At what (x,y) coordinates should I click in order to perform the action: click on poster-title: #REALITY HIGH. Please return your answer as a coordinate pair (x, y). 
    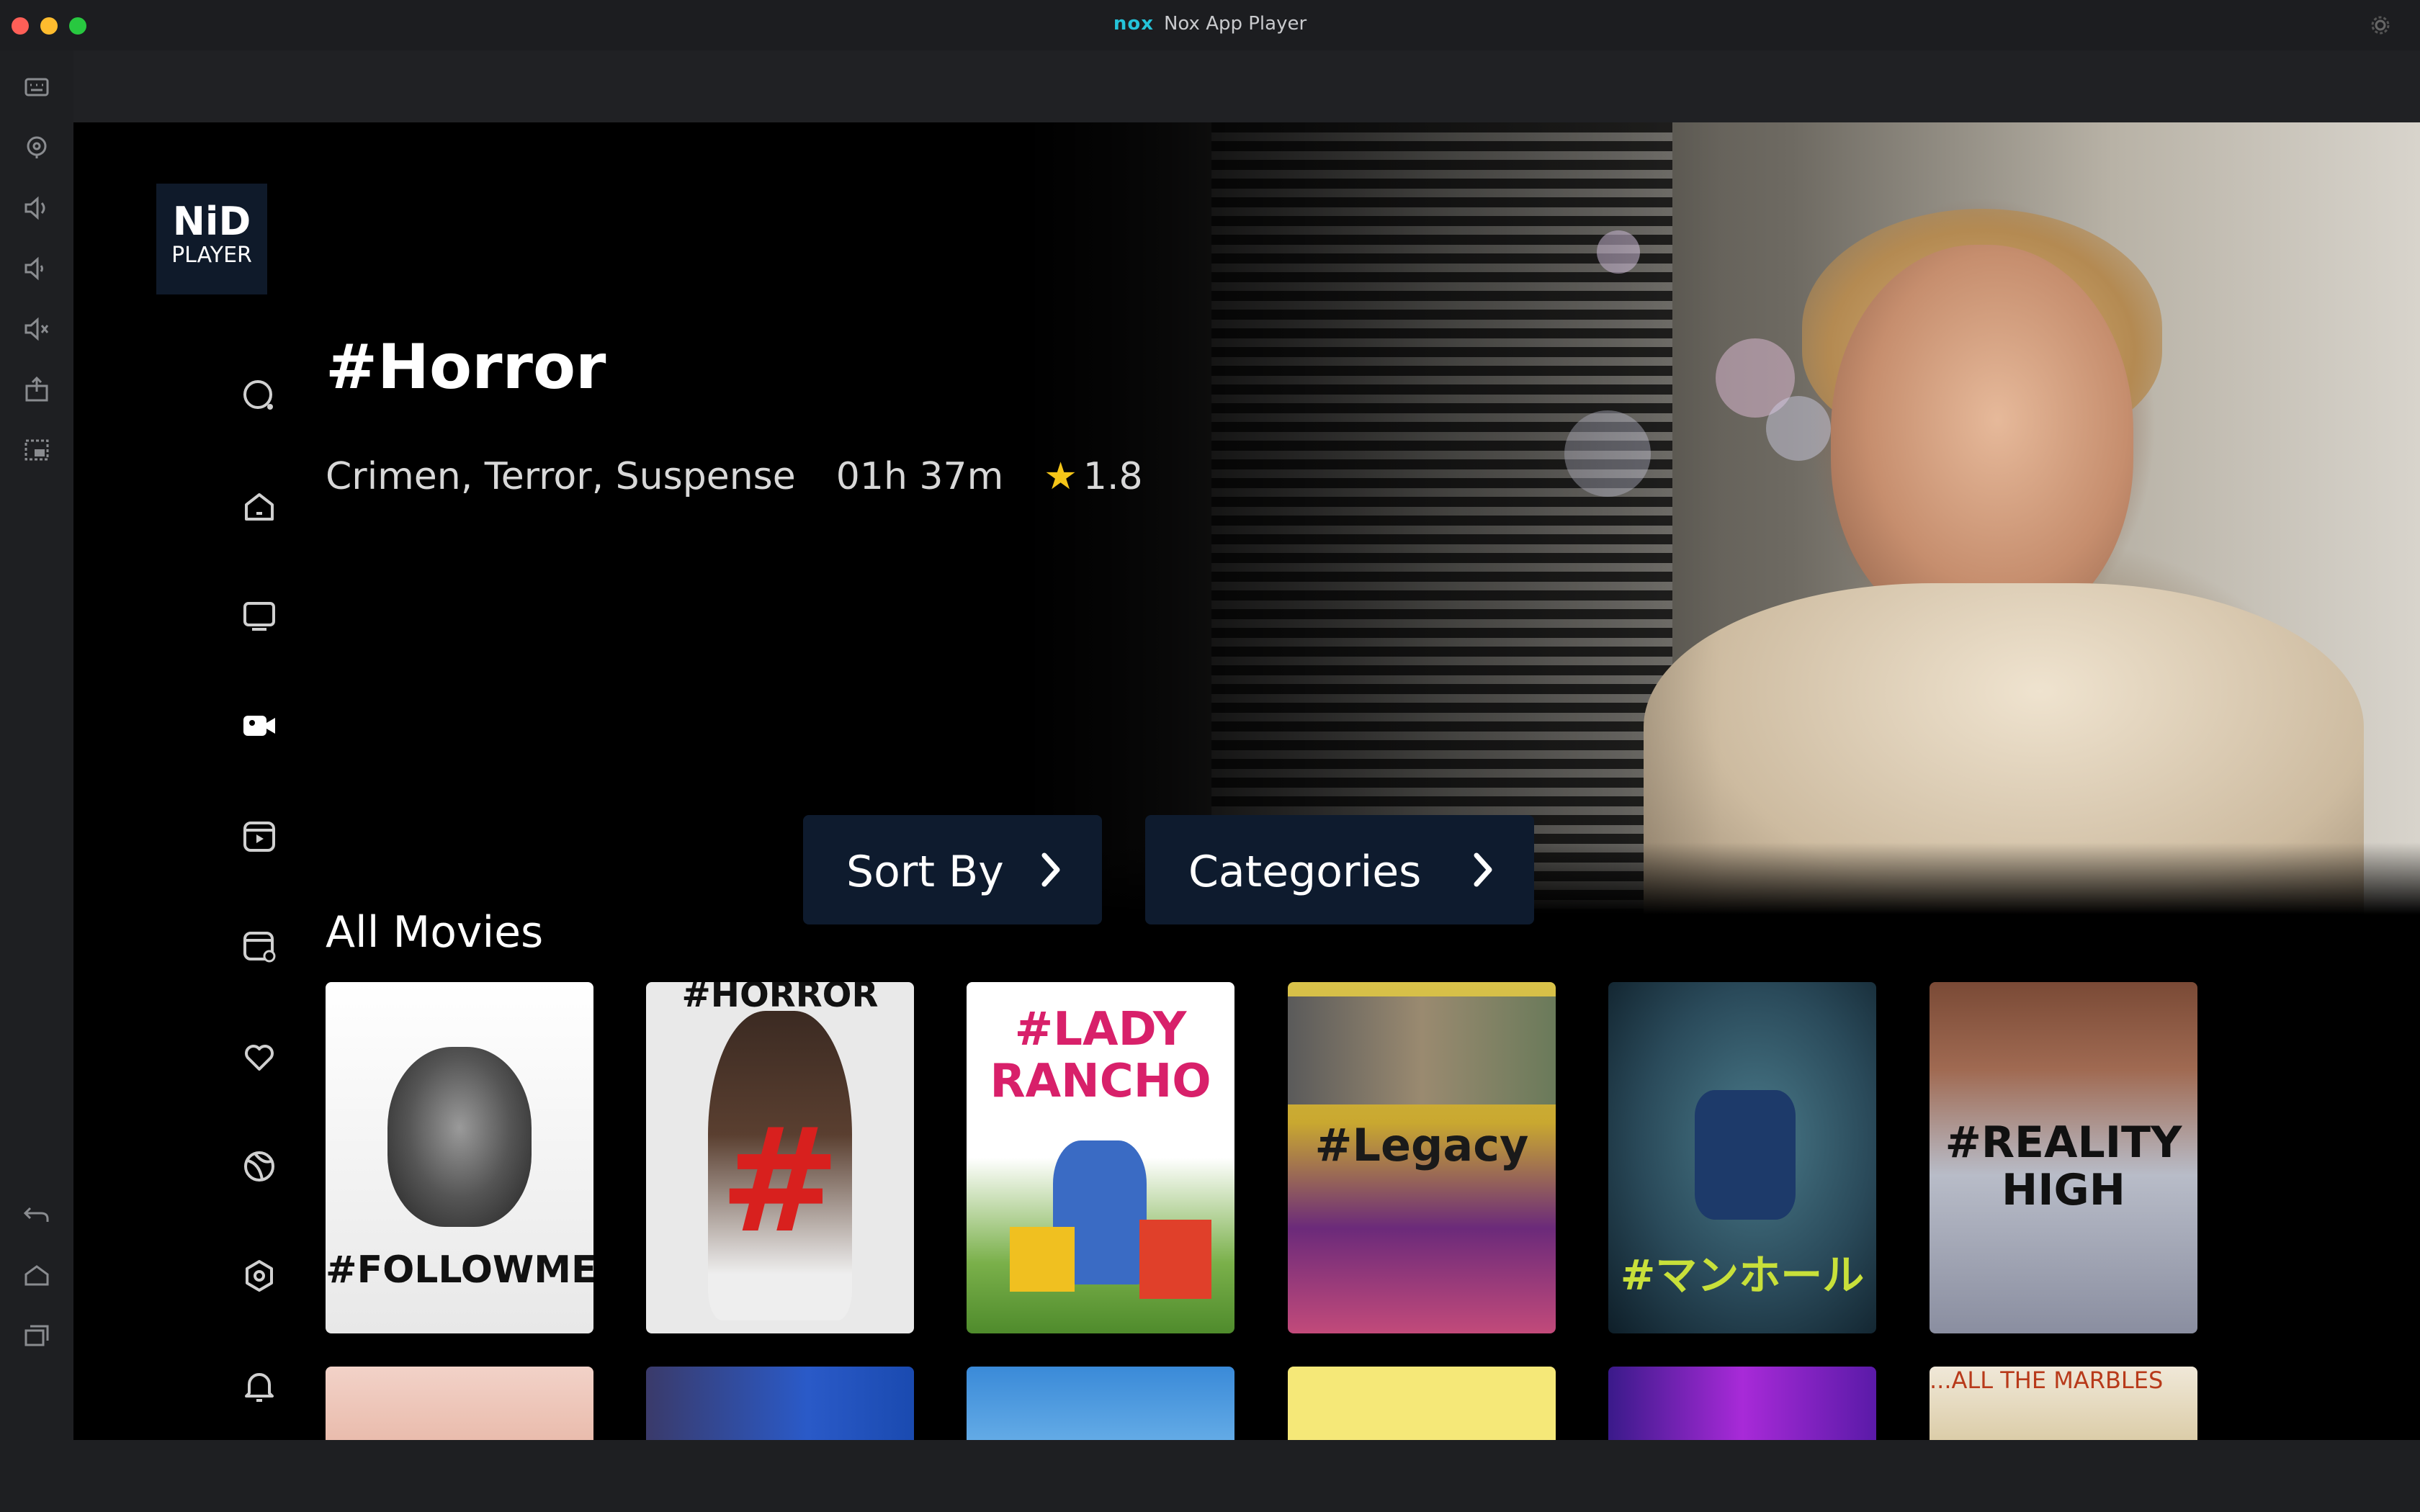
    Looking at the image, I should click on (2063, 1166).